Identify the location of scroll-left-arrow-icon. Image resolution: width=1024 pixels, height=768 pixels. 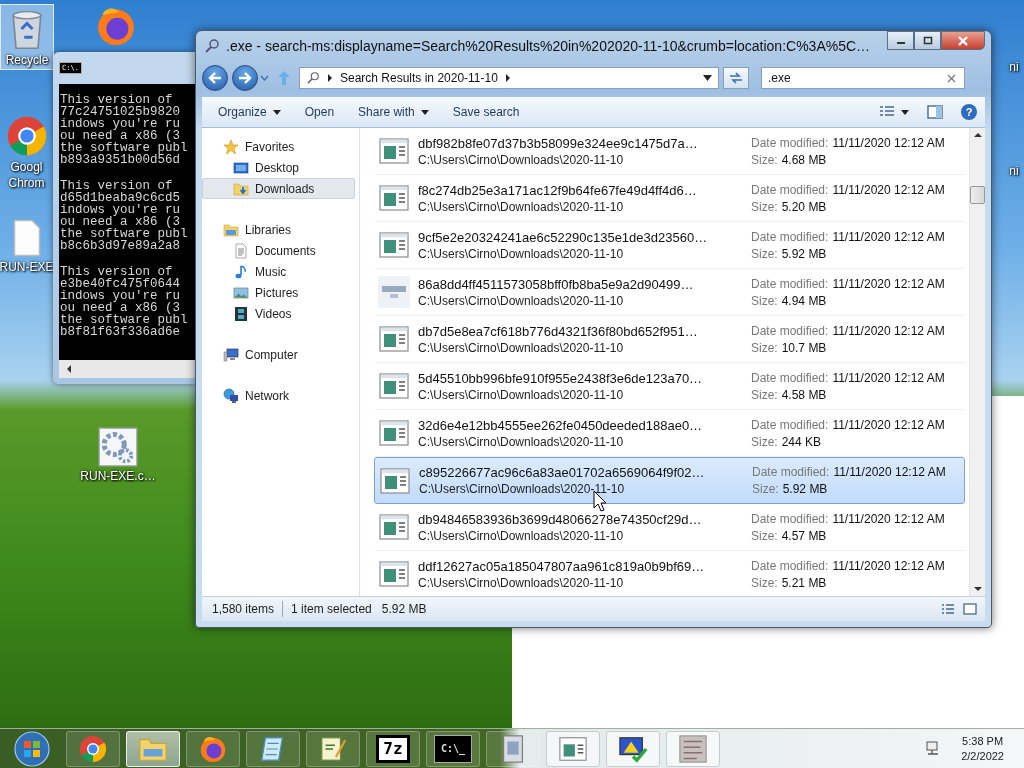
(69, 369).